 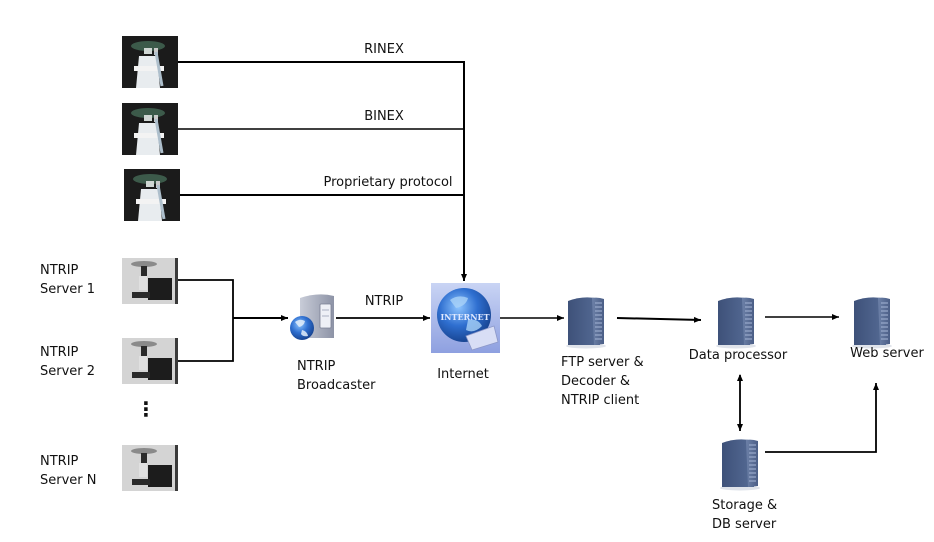 I want to click on internet-badge-text: INTERNET, so click(x=464, y=317).